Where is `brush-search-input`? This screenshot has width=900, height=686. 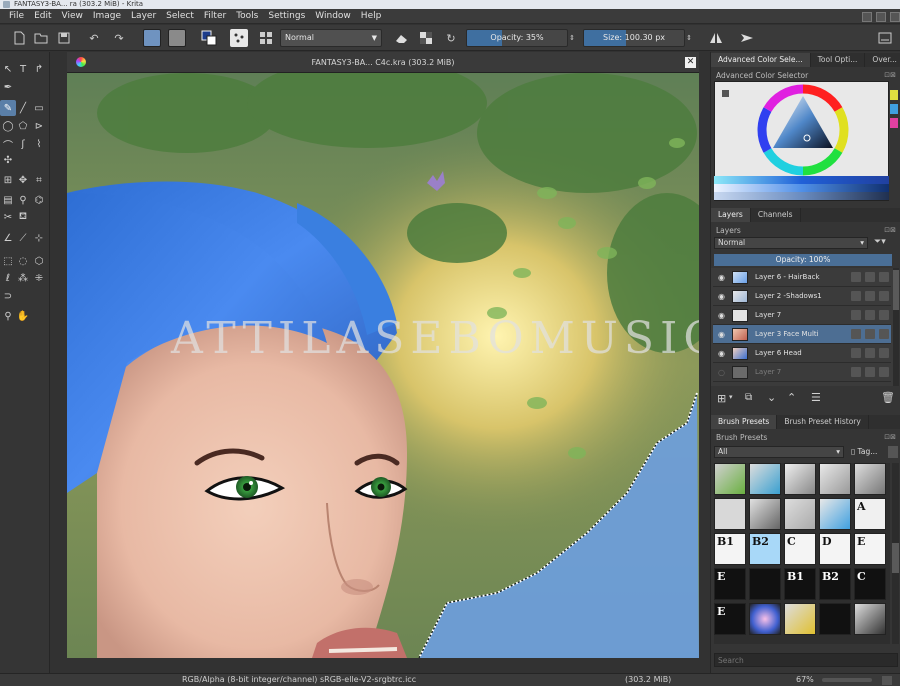 brush-search-input is located at coordinates (806, 660).